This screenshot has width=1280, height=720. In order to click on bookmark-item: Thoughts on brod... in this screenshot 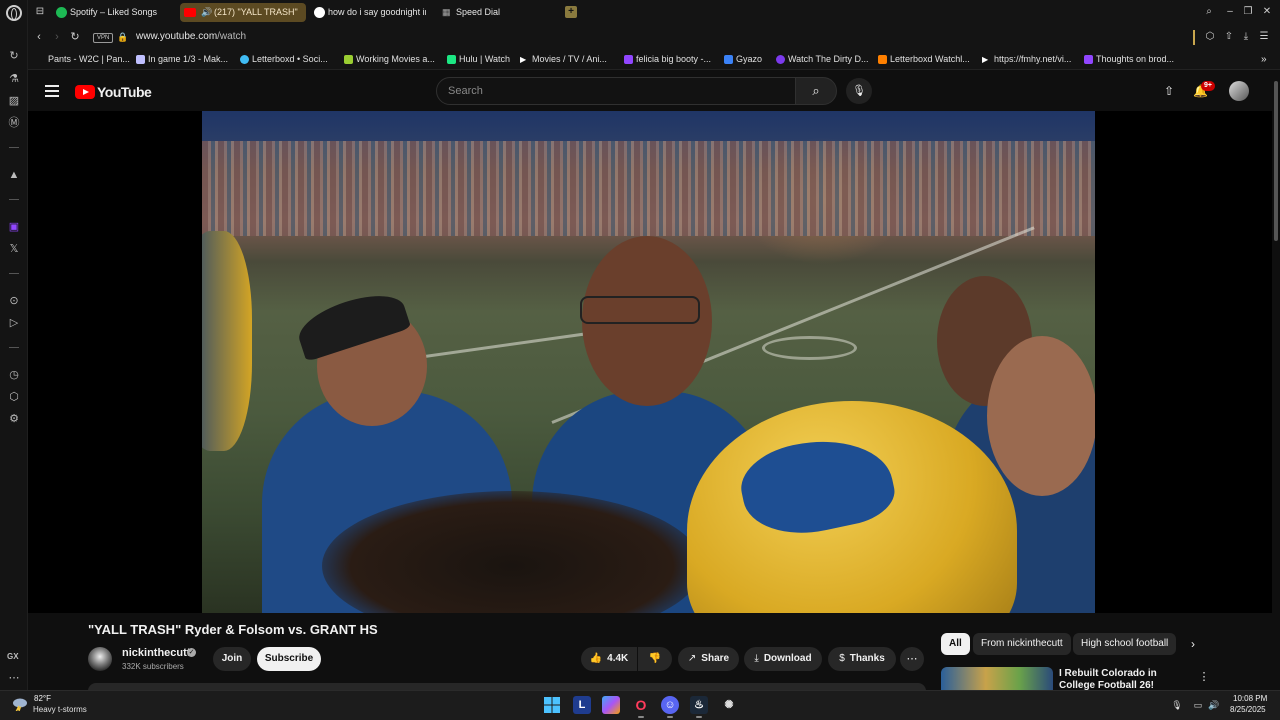, I will do `click(1129, 59)`.